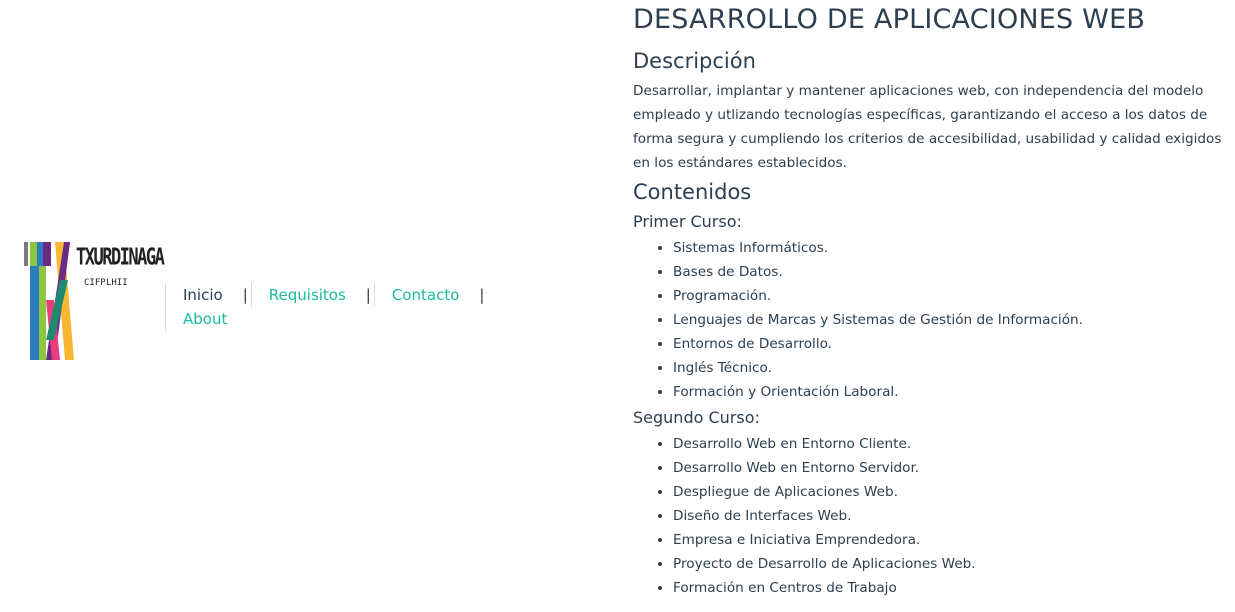  I want to click on nav-link-about: About, so click(204, 319).